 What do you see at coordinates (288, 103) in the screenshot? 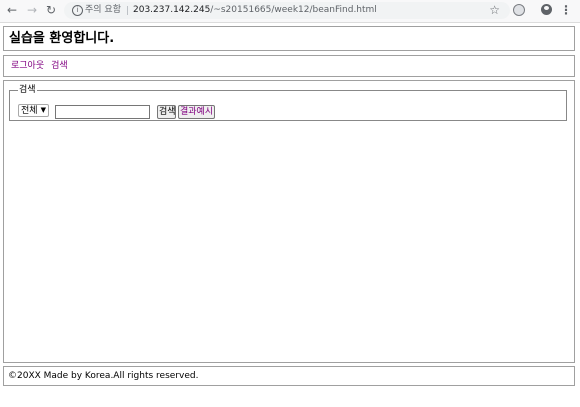
I see `search-fieldset: 검색 전체 ▼ 검색 결과예시` at bounding box center [288, 103].